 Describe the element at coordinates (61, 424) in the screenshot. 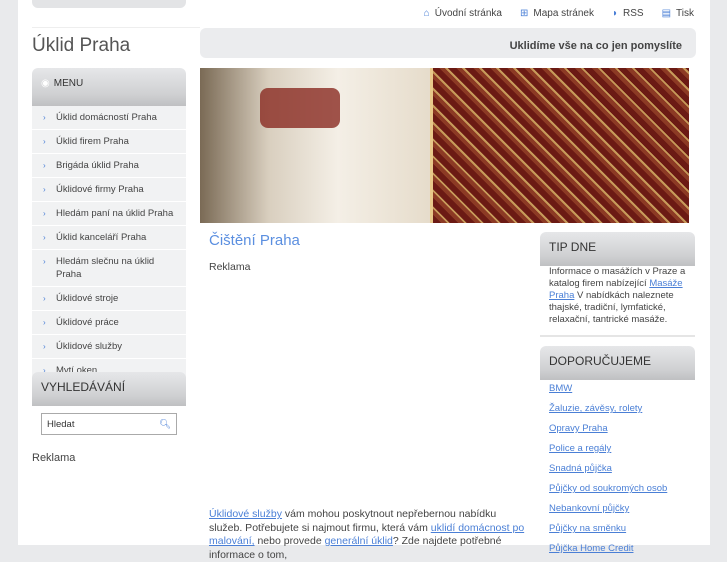

I see `search-placeholder: Hledat` at that location.